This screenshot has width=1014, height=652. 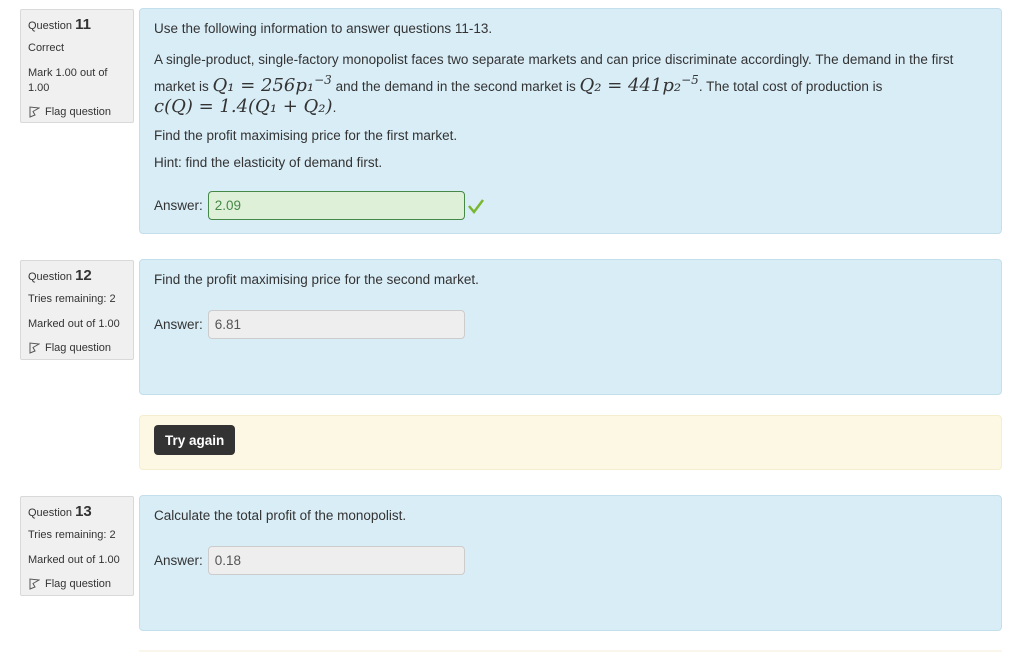 What do you see at coordinates (83, 24) in the screenshot?
I see `question-number-value: 11` at bounding box center [83, 24].